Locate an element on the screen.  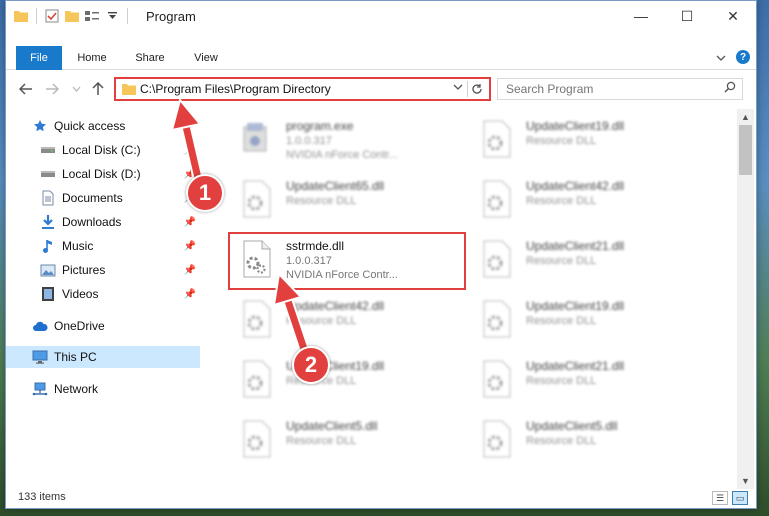
sidebar-item-quick-access: Quick access is located at coordinates (103, 126).